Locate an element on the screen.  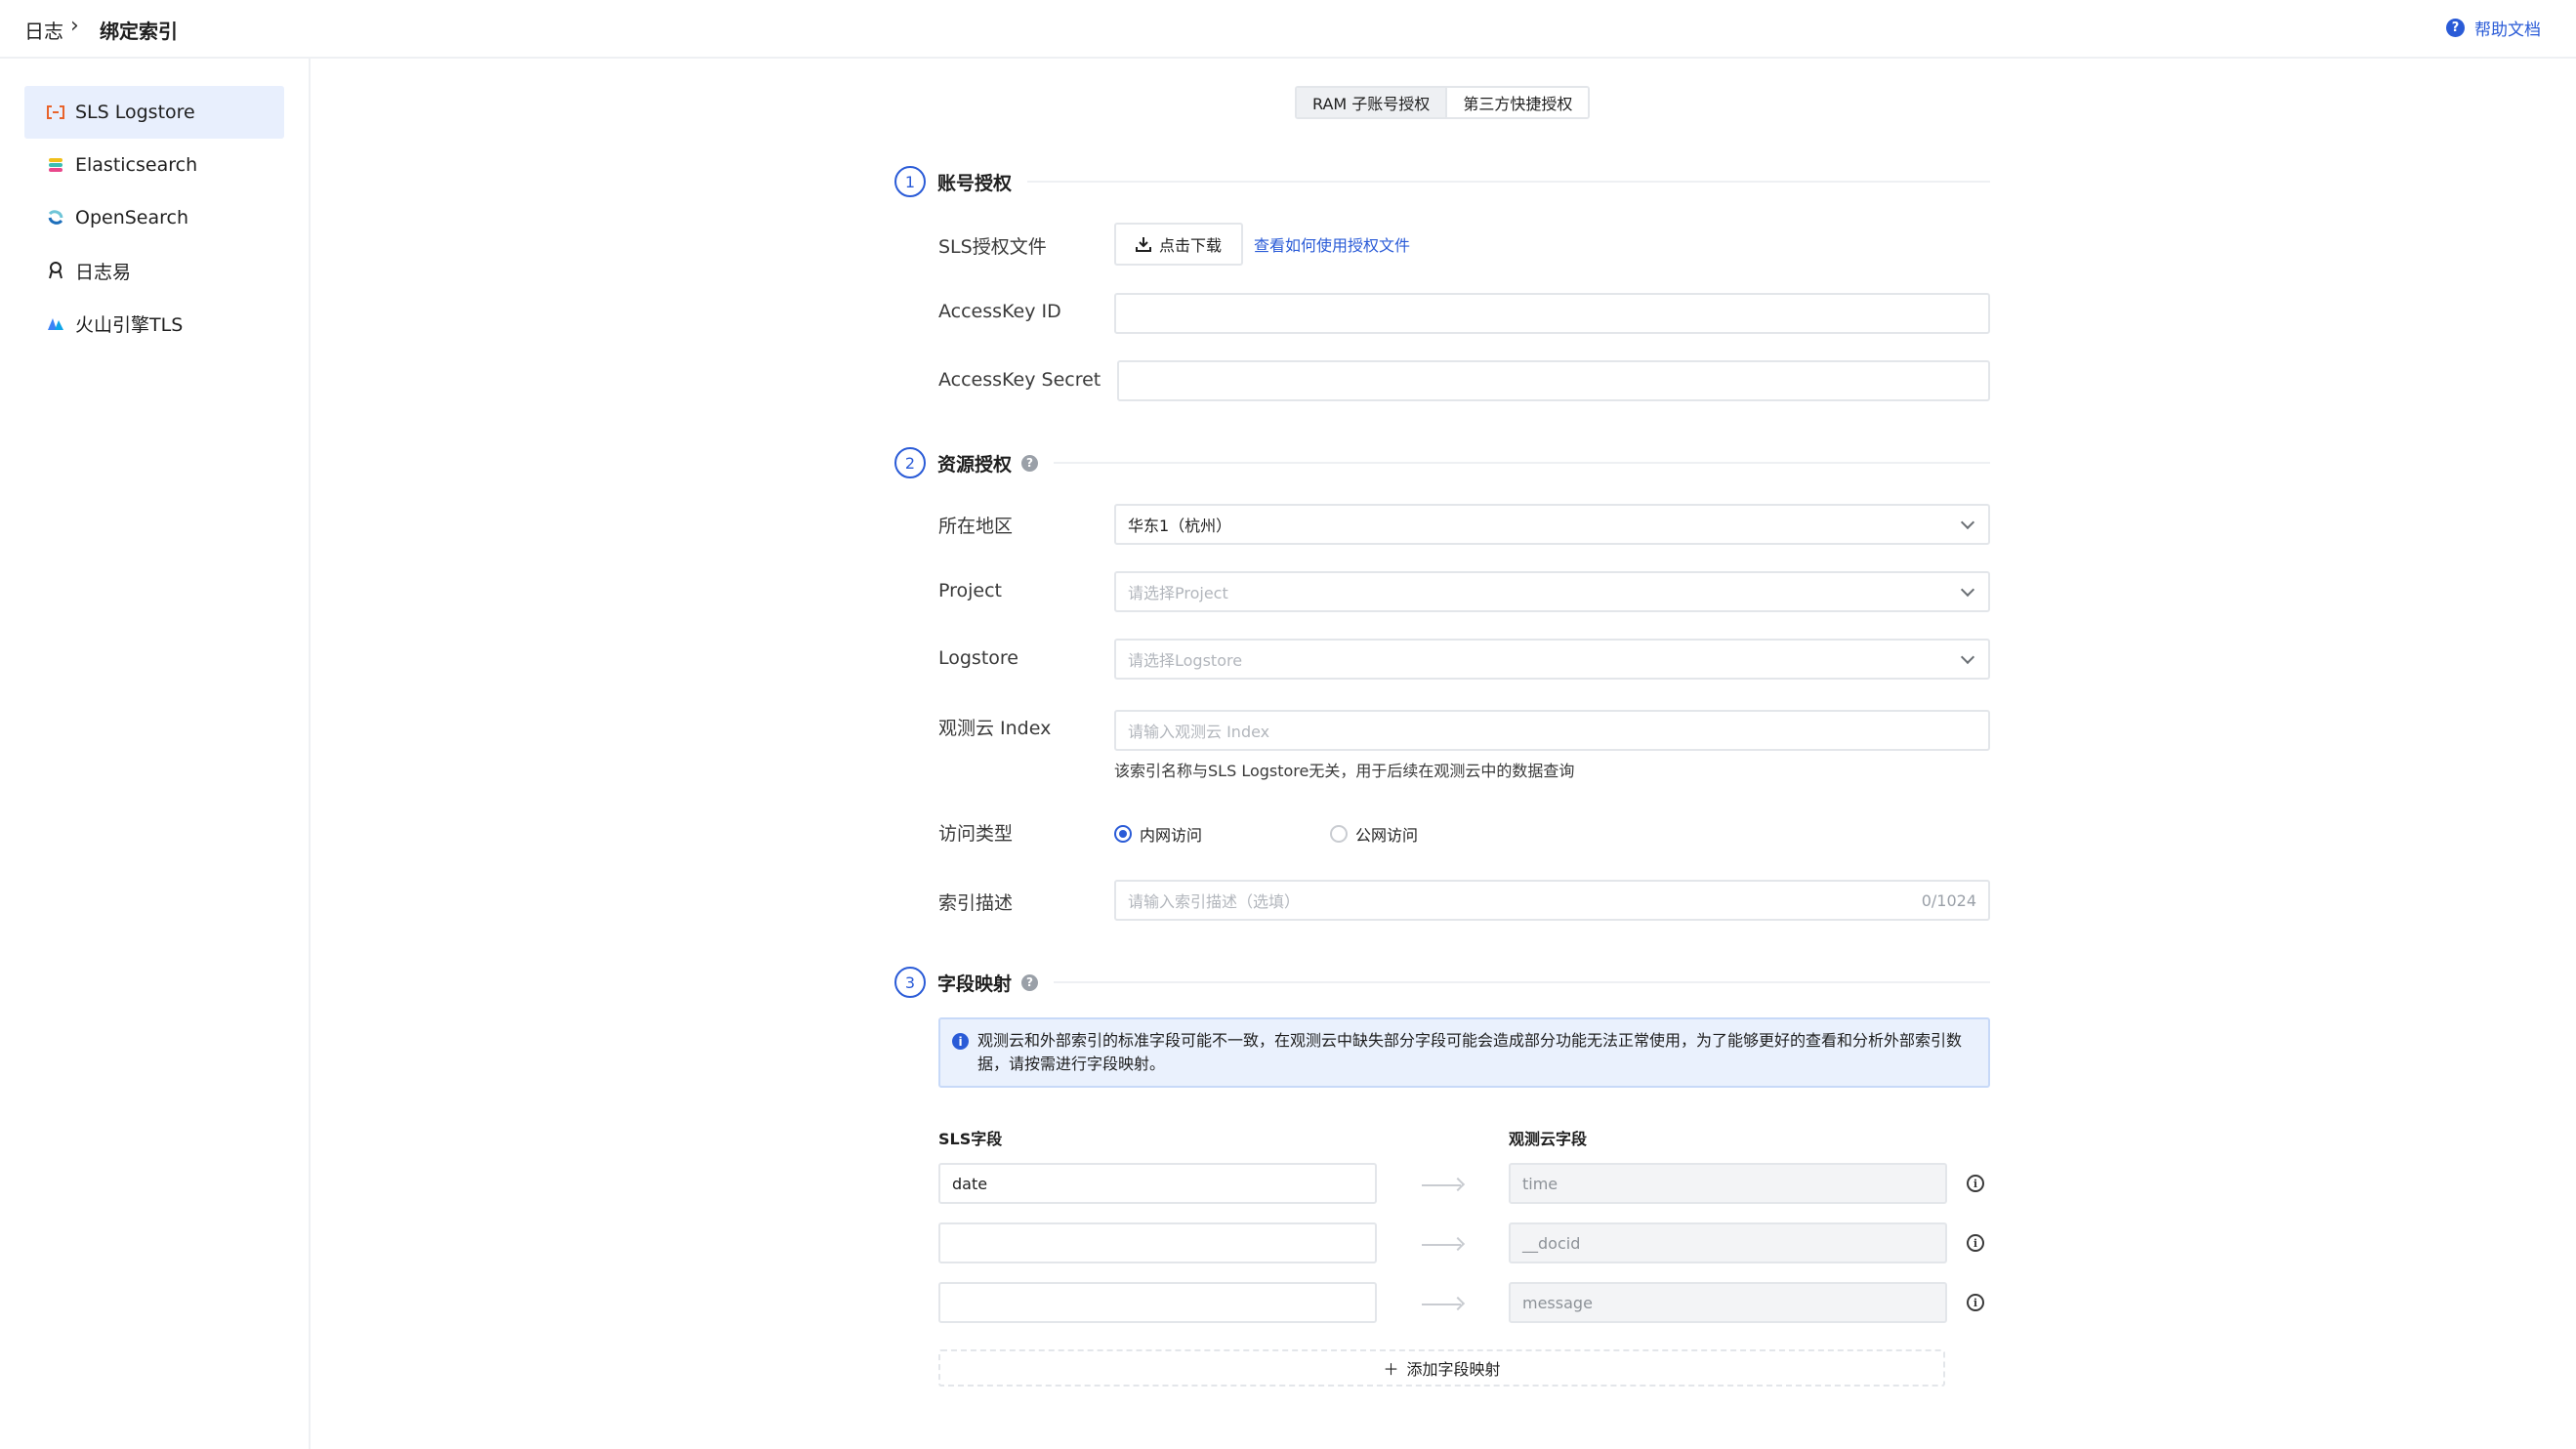
section-resource-auth: 2 资源授权 ? is located at coordinates (1442, 462).